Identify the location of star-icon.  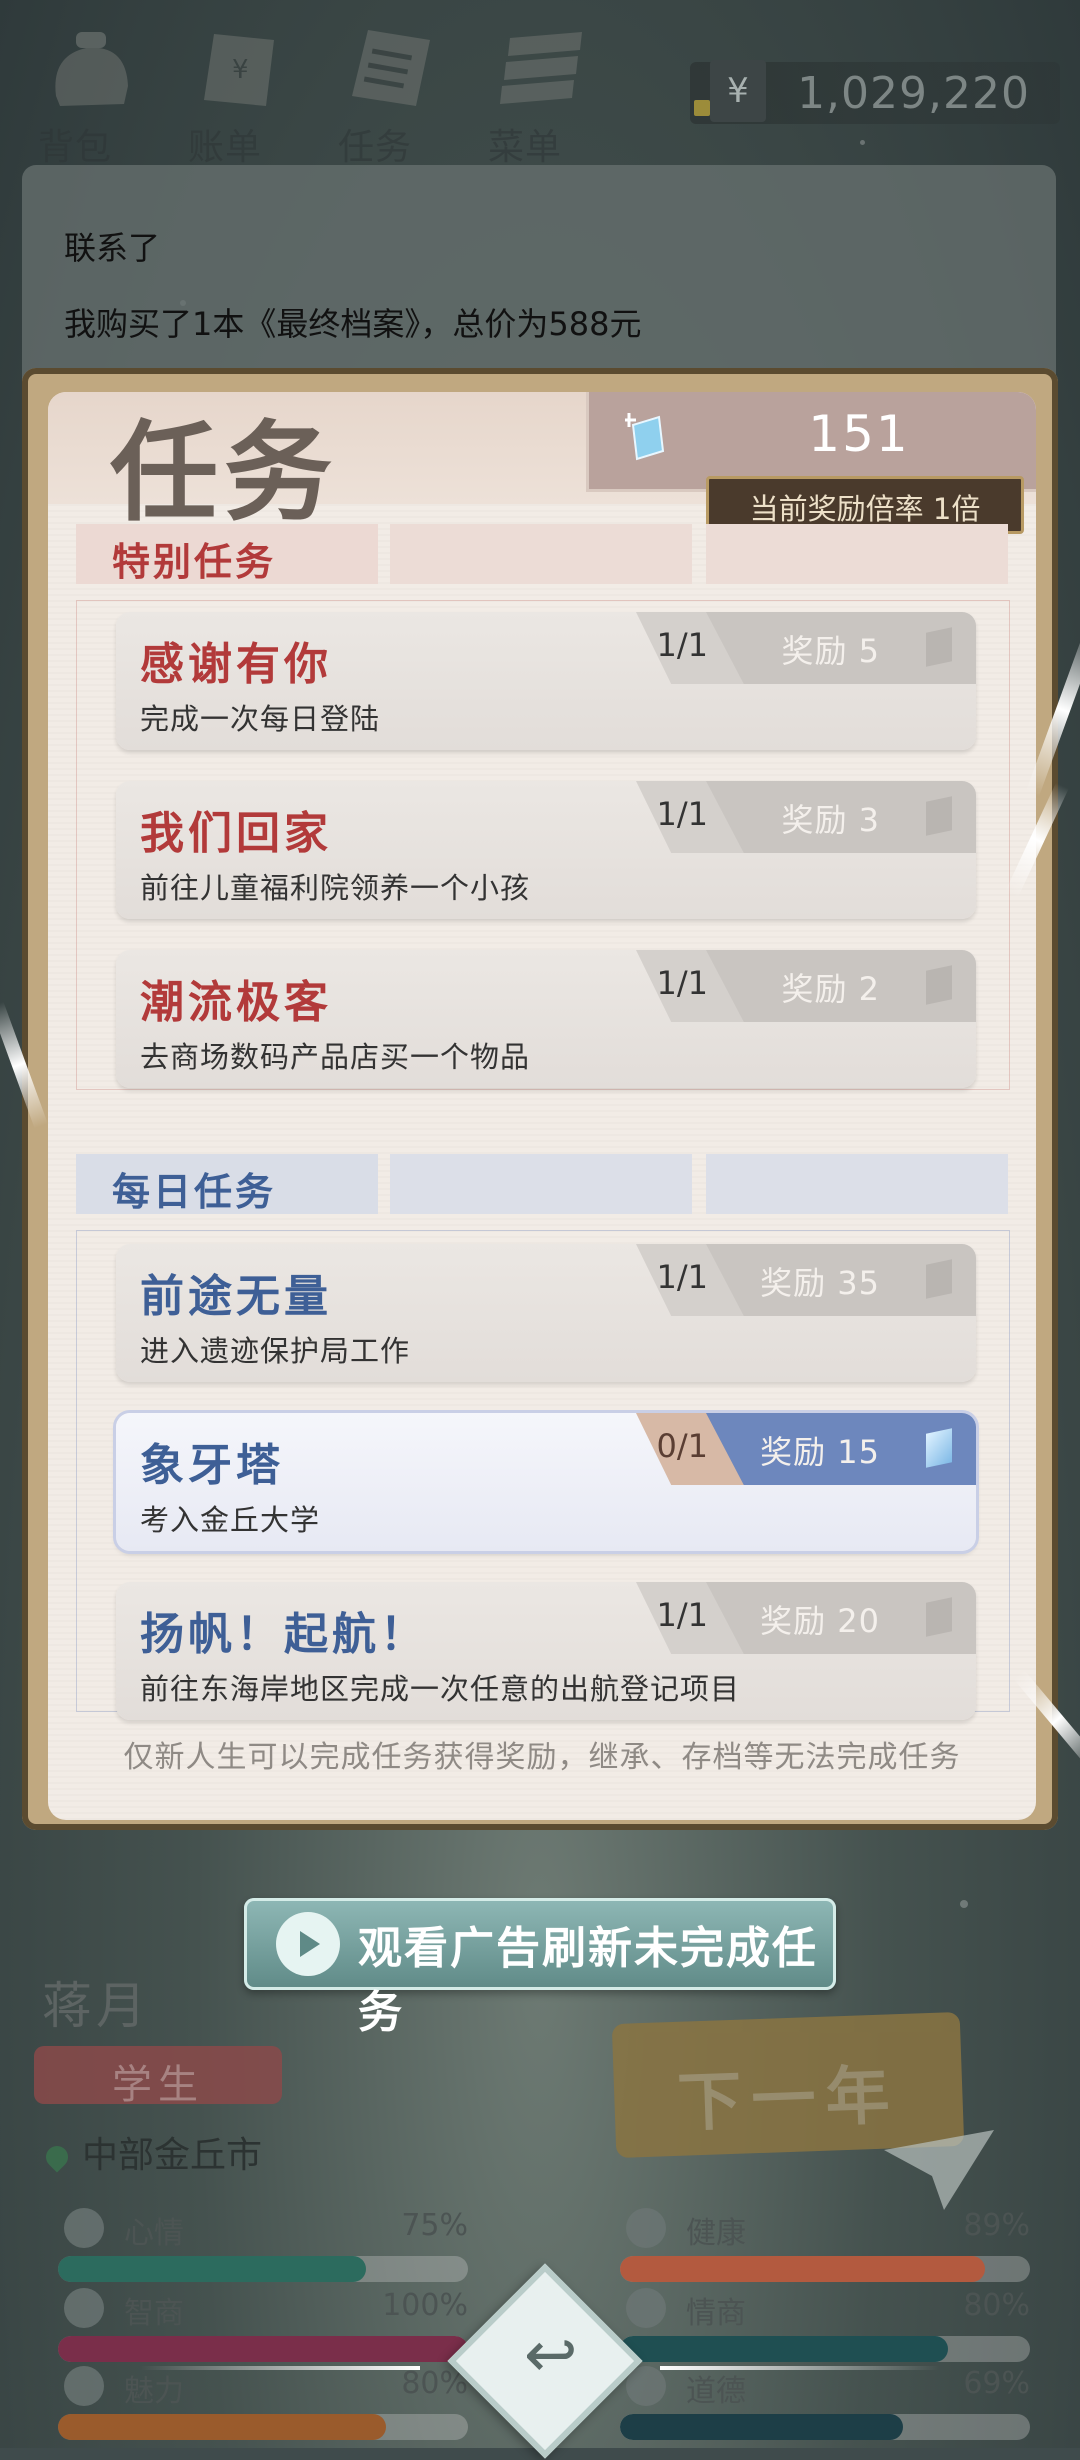
(84, 2386).